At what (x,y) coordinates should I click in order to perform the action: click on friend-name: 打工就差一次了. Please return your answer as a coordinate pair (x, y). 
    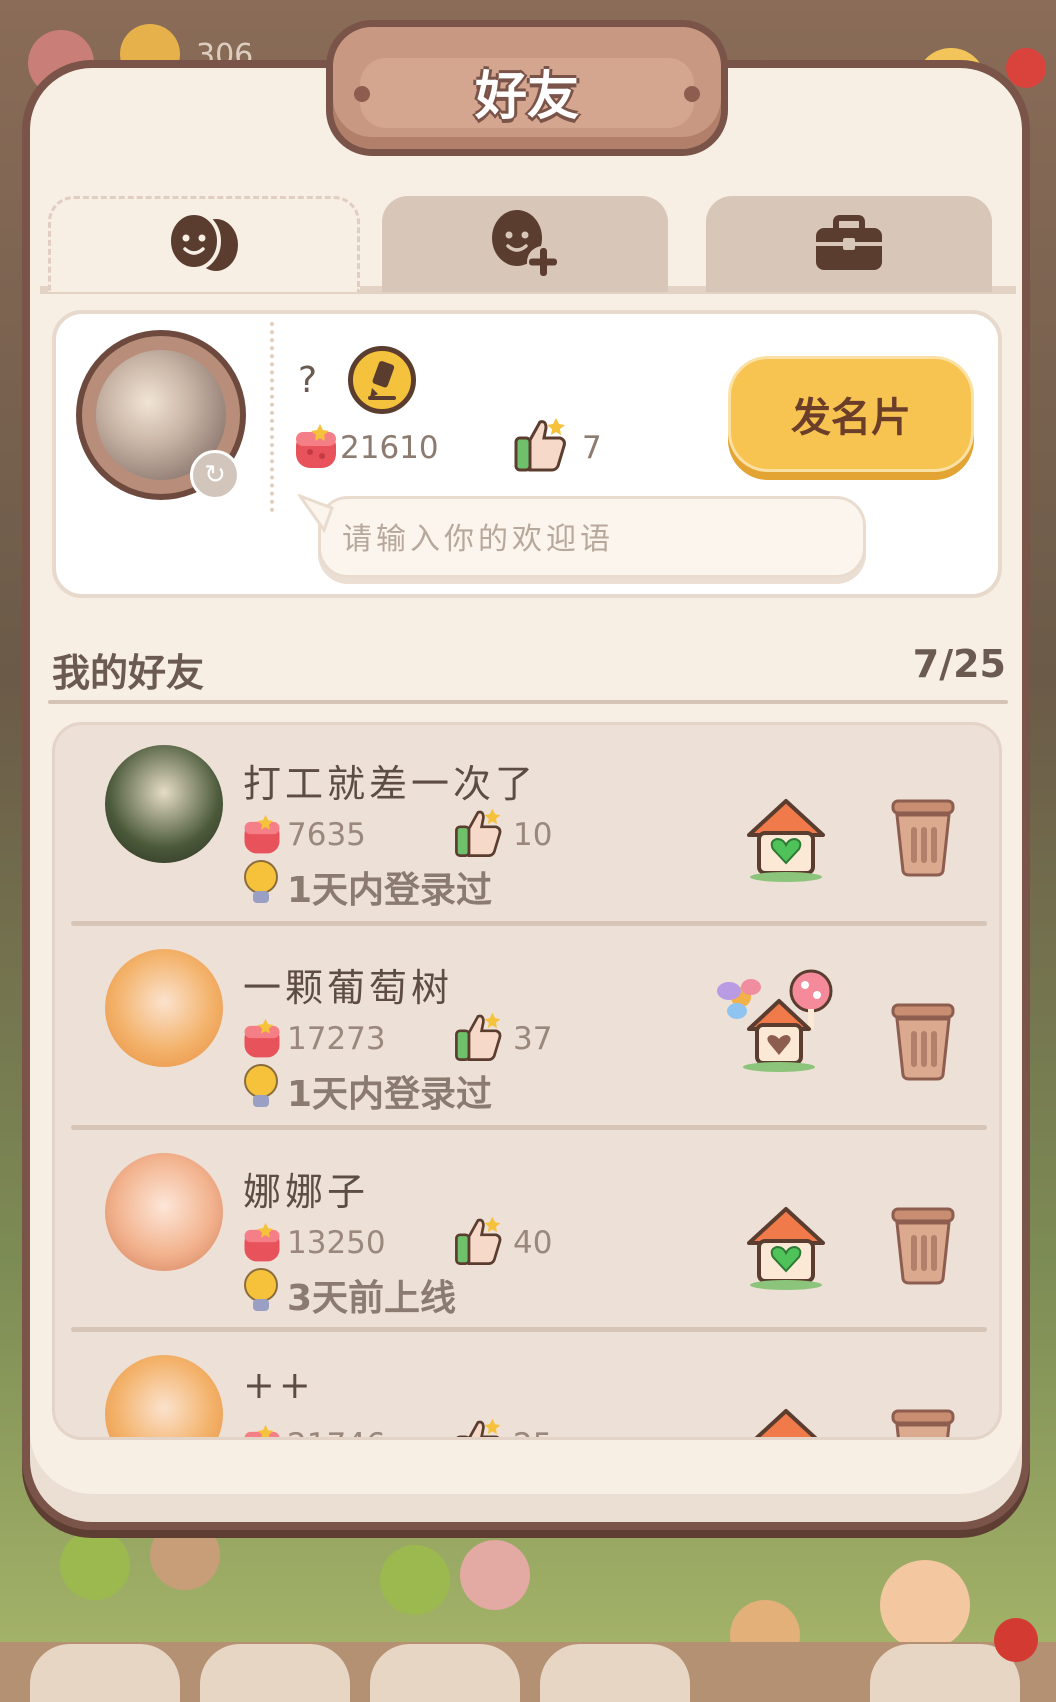
    Looking at the image, I should click on (390, 784).